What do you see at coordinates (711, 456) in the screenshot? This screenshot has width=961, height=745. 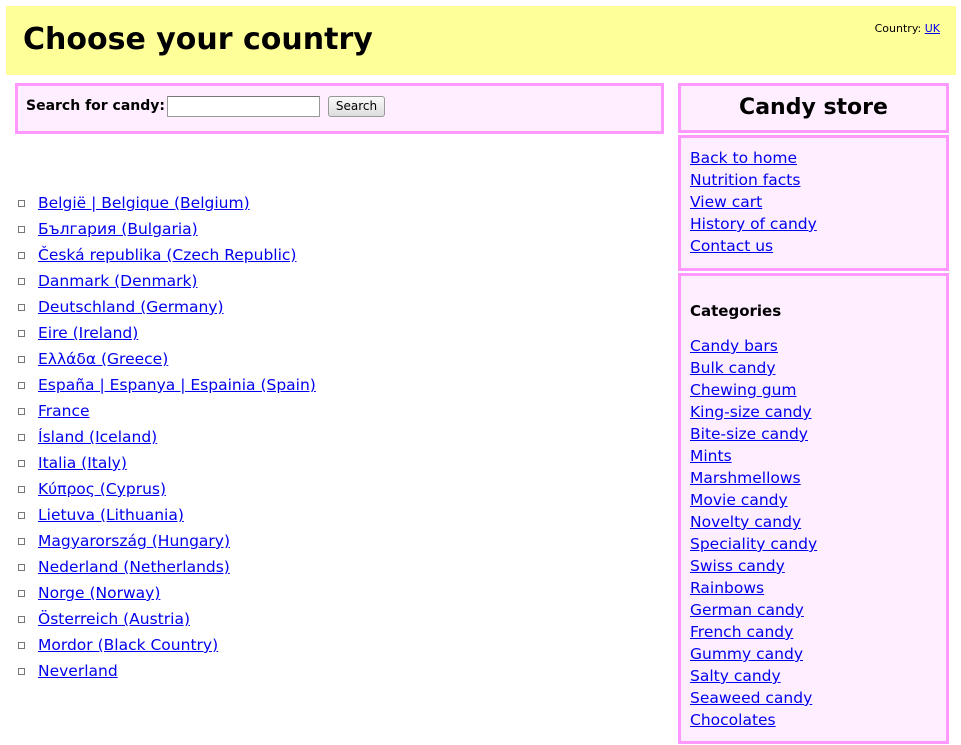 I see `category-link-mints: Mints` at bounding box center [711, 456].